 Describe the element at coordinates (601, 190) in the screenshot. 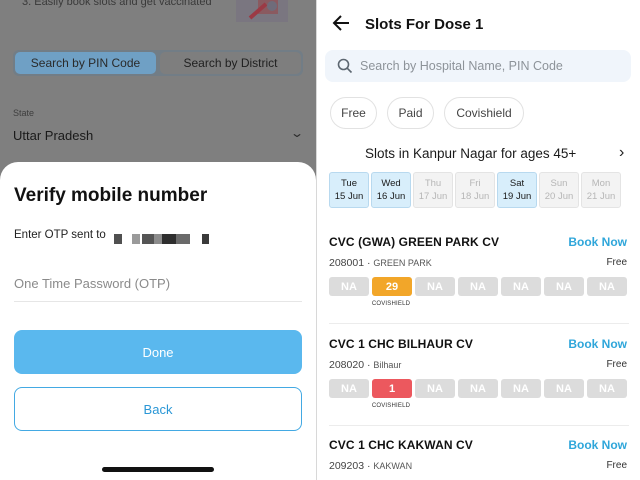

I see `date-cell: Mon 21 Jun` at that location.